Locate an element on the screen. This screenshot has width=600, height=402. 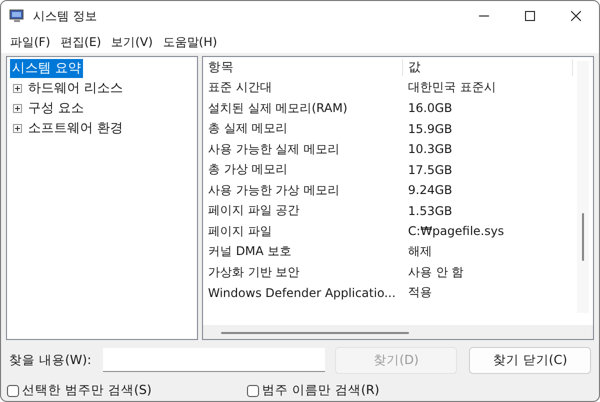
horizontal-scrollbar is located at coordinates (398, 332).